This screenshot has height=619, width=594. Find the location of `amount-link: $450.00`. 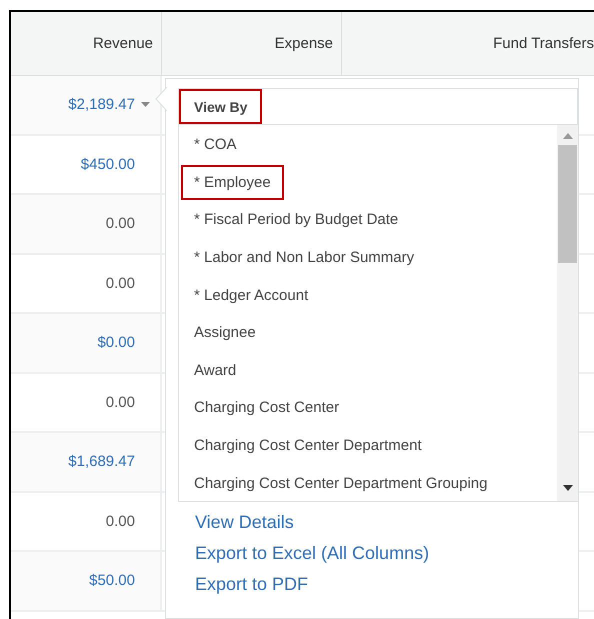

amount-link: $450.00 is located at coordinates (107, 164).